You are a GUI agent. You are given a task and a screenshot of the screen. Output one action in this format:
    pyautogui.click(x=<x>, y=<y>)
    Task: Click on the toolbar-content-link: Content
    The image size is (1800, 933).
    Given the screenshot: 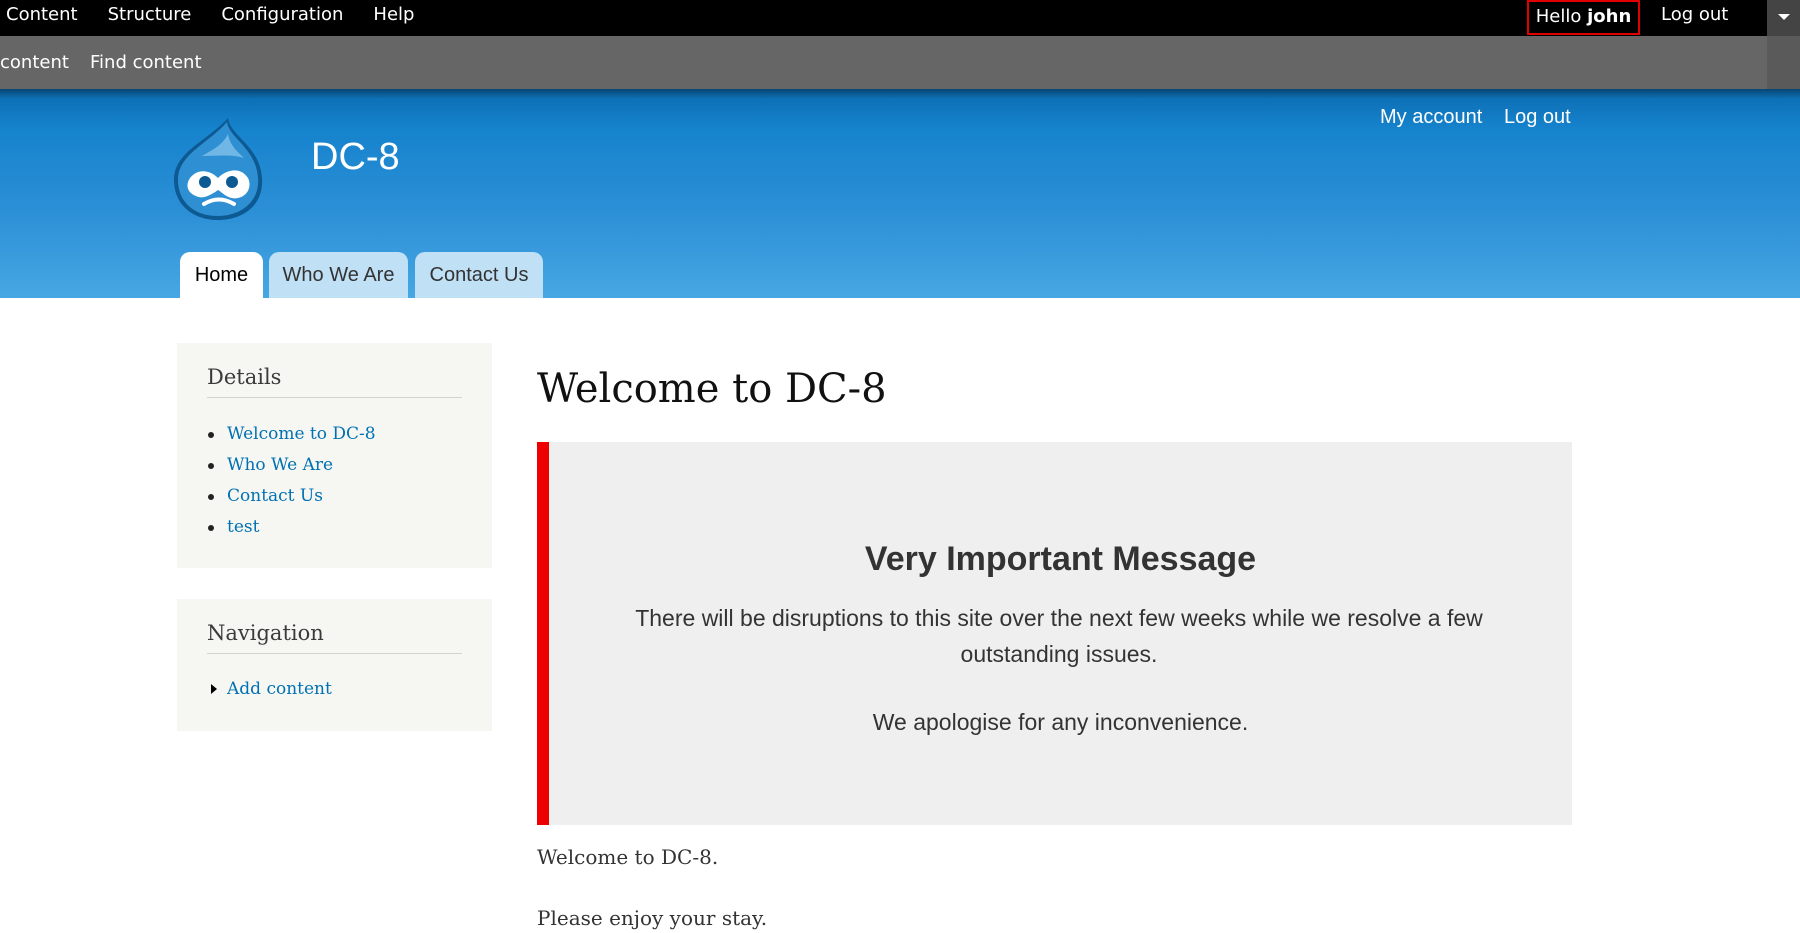 What is the action you would take?
    pyautogui.click(x=42, y=18)
    